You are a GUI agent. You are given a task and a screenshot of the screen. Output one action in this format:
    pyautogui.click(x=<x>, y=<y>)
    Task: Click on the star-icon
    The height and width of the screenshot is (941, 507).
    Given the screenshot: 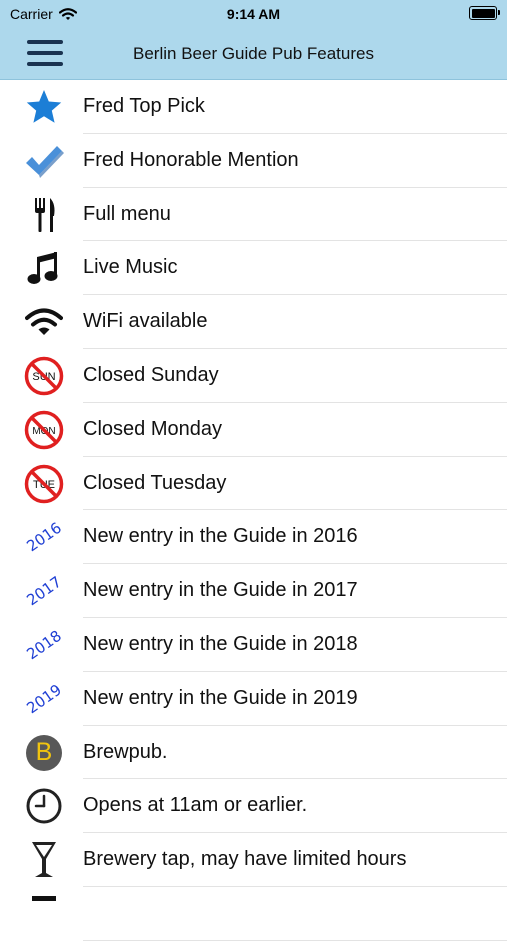 What is the action you would take?
    pyautogui.click(x=44, y=107)
    